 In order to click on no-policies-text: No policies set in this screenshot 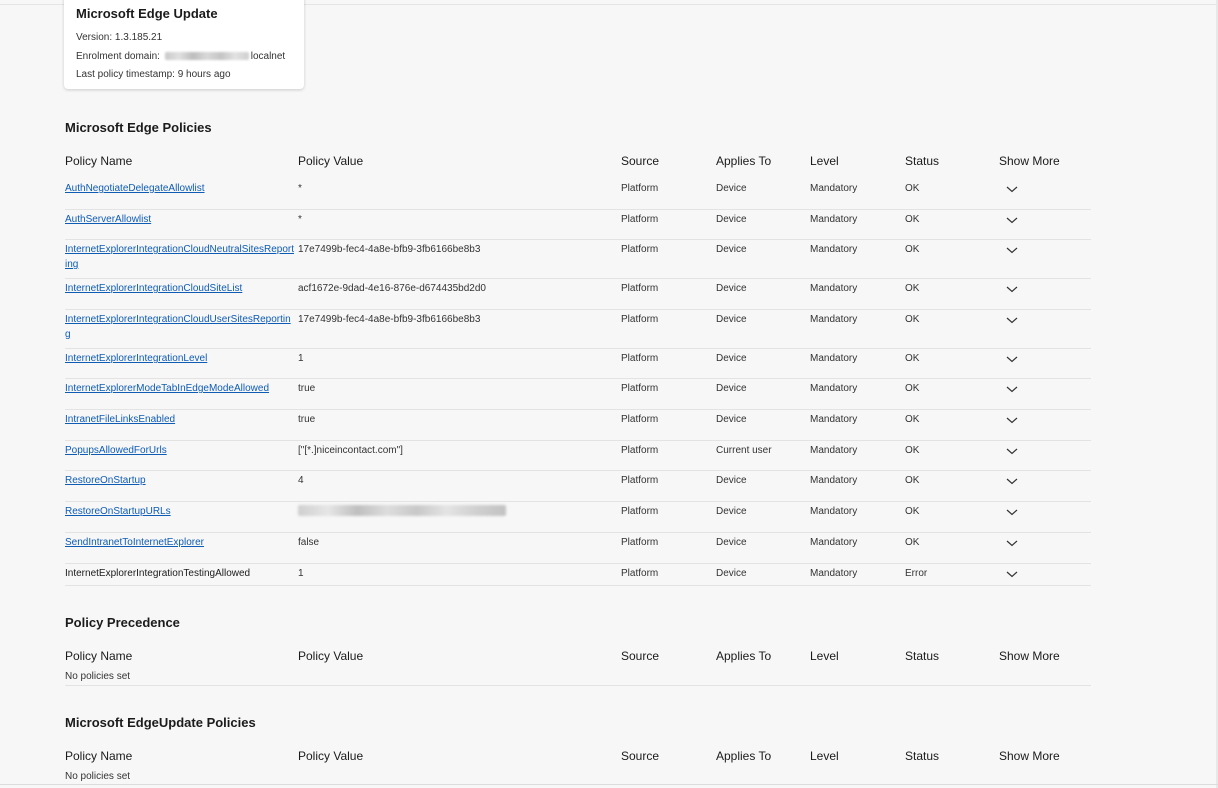, I will do `click(98, 776)`.